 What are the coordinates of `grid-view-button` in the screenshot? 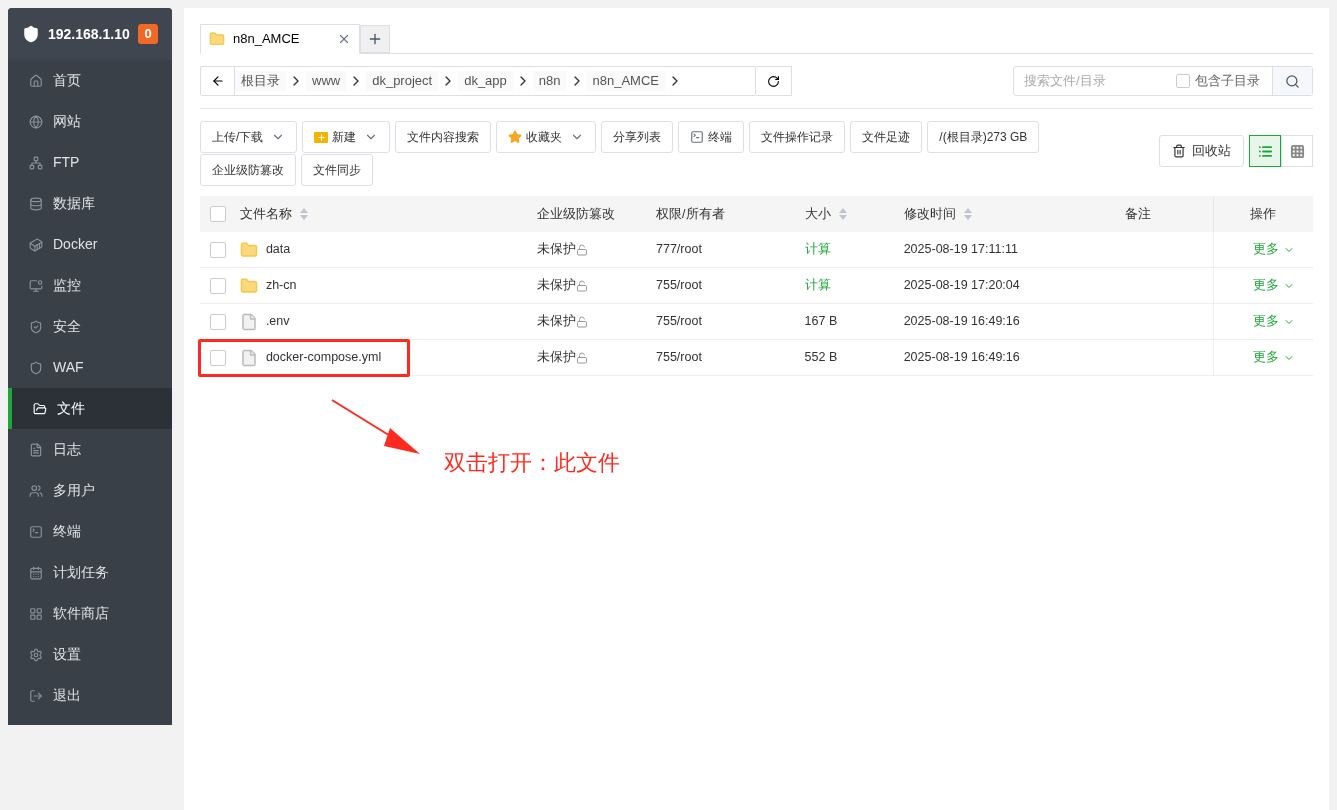 It's located at (1297, 151).